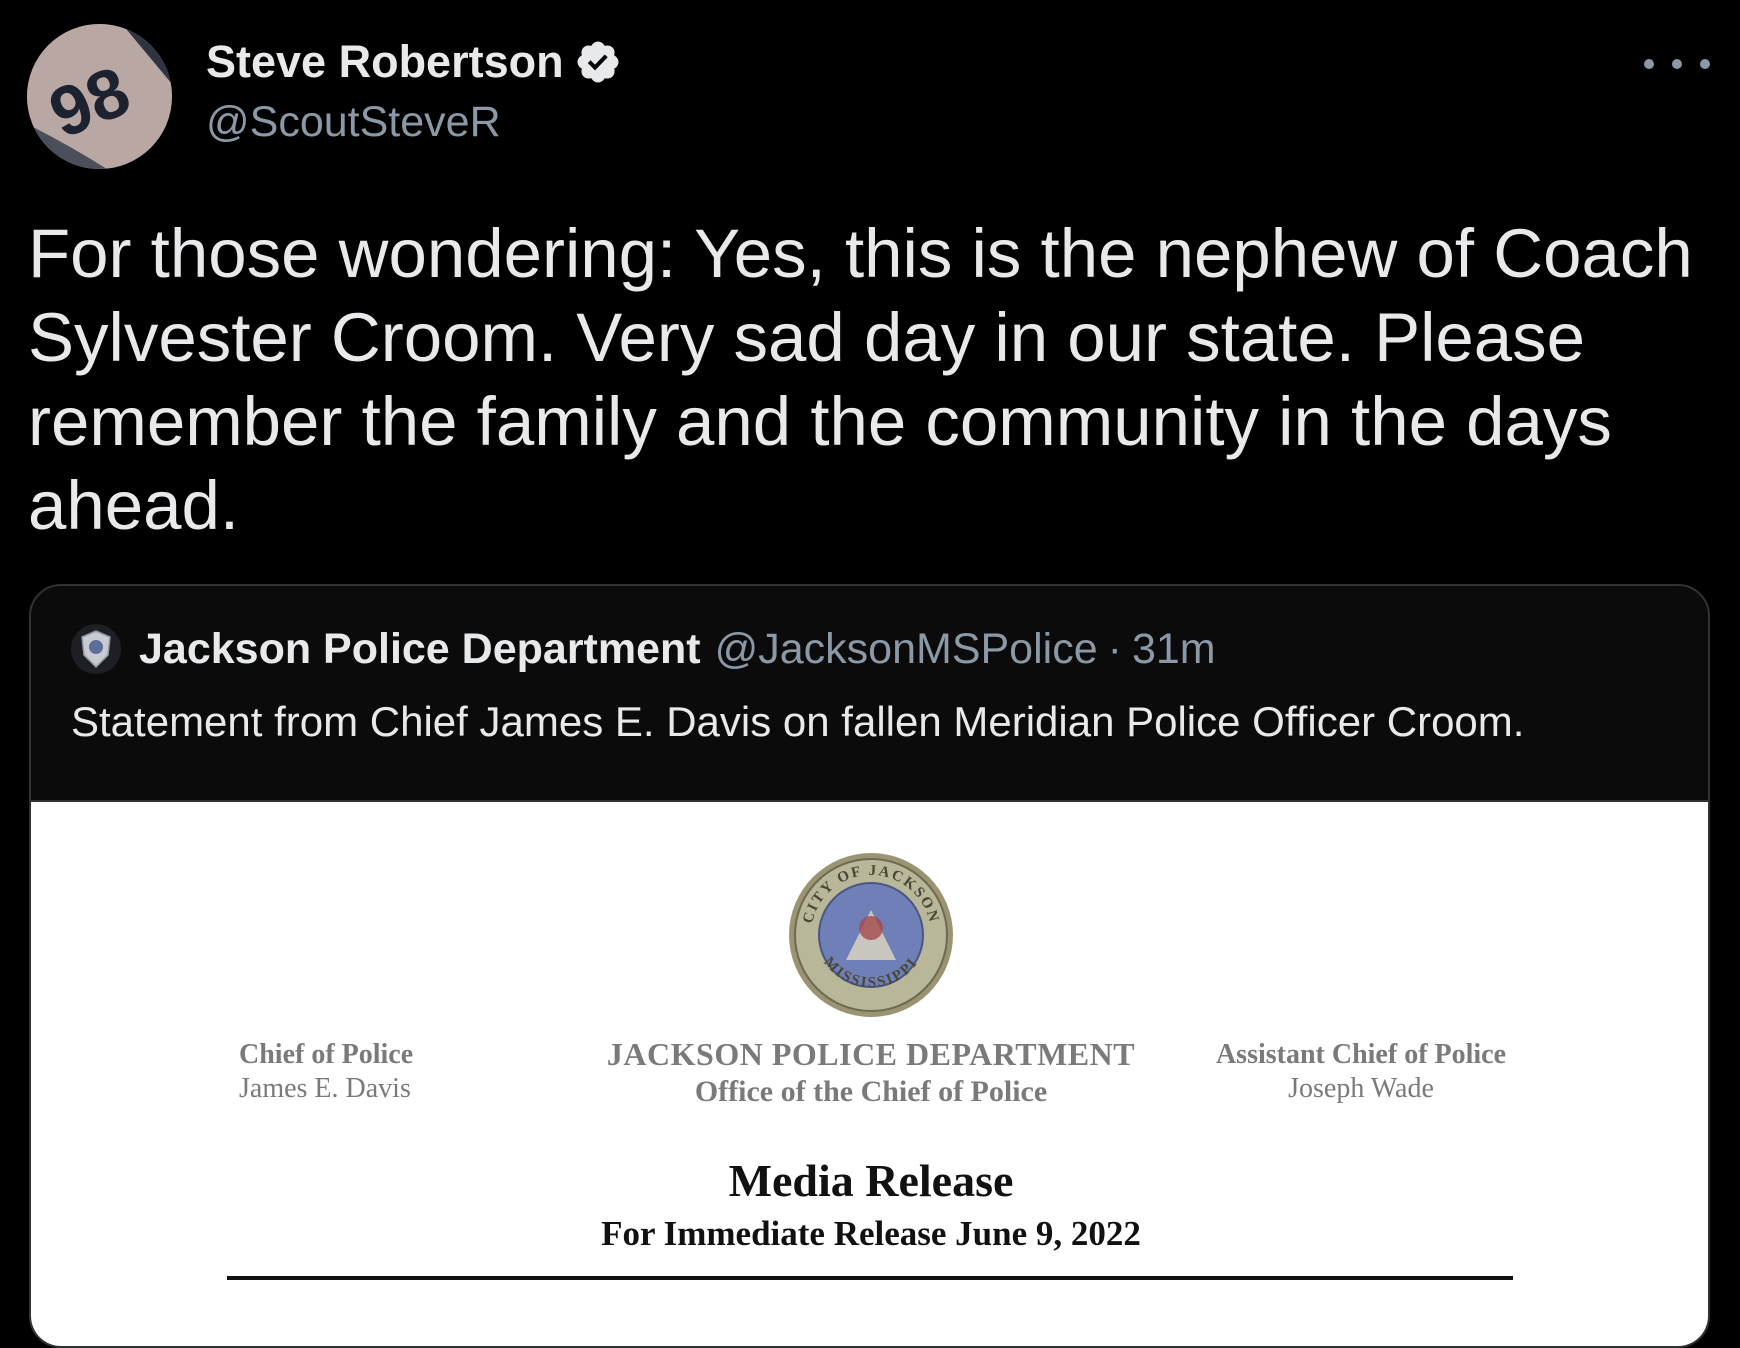 The width and height of the screenshot is (1740, 1348). I want to click on doc-chief-name: James E. Davis, so click(325, 1088).